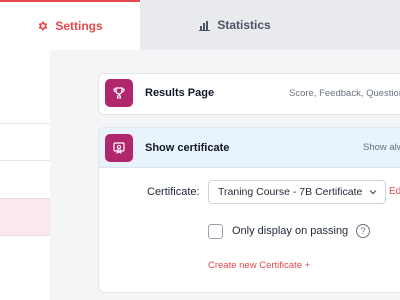 This screenshot has width=400, height=300. I want to click on trophy-icon, so click(119, 93).